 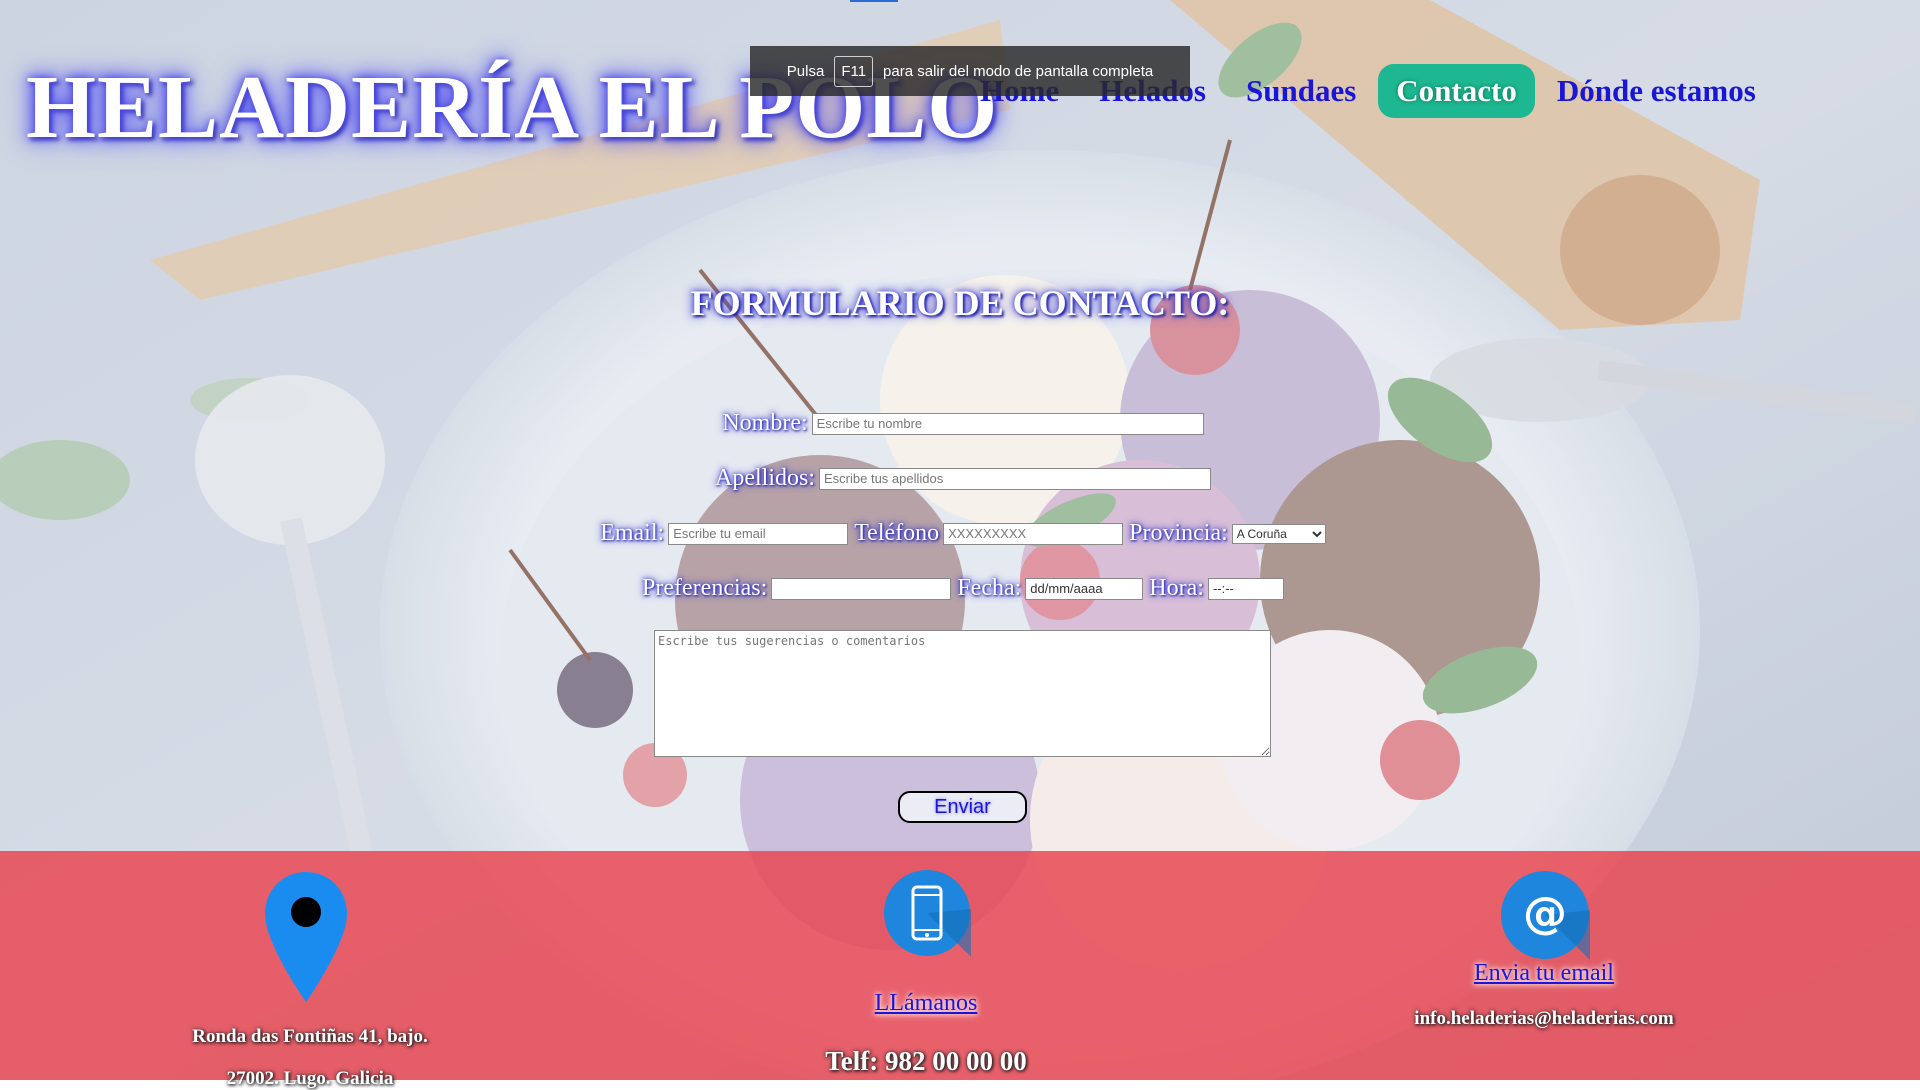 What do you see at coordinates (962, 807) in the screenshot?
I see `send-button: Enviar` at bounding box center [962, 807].